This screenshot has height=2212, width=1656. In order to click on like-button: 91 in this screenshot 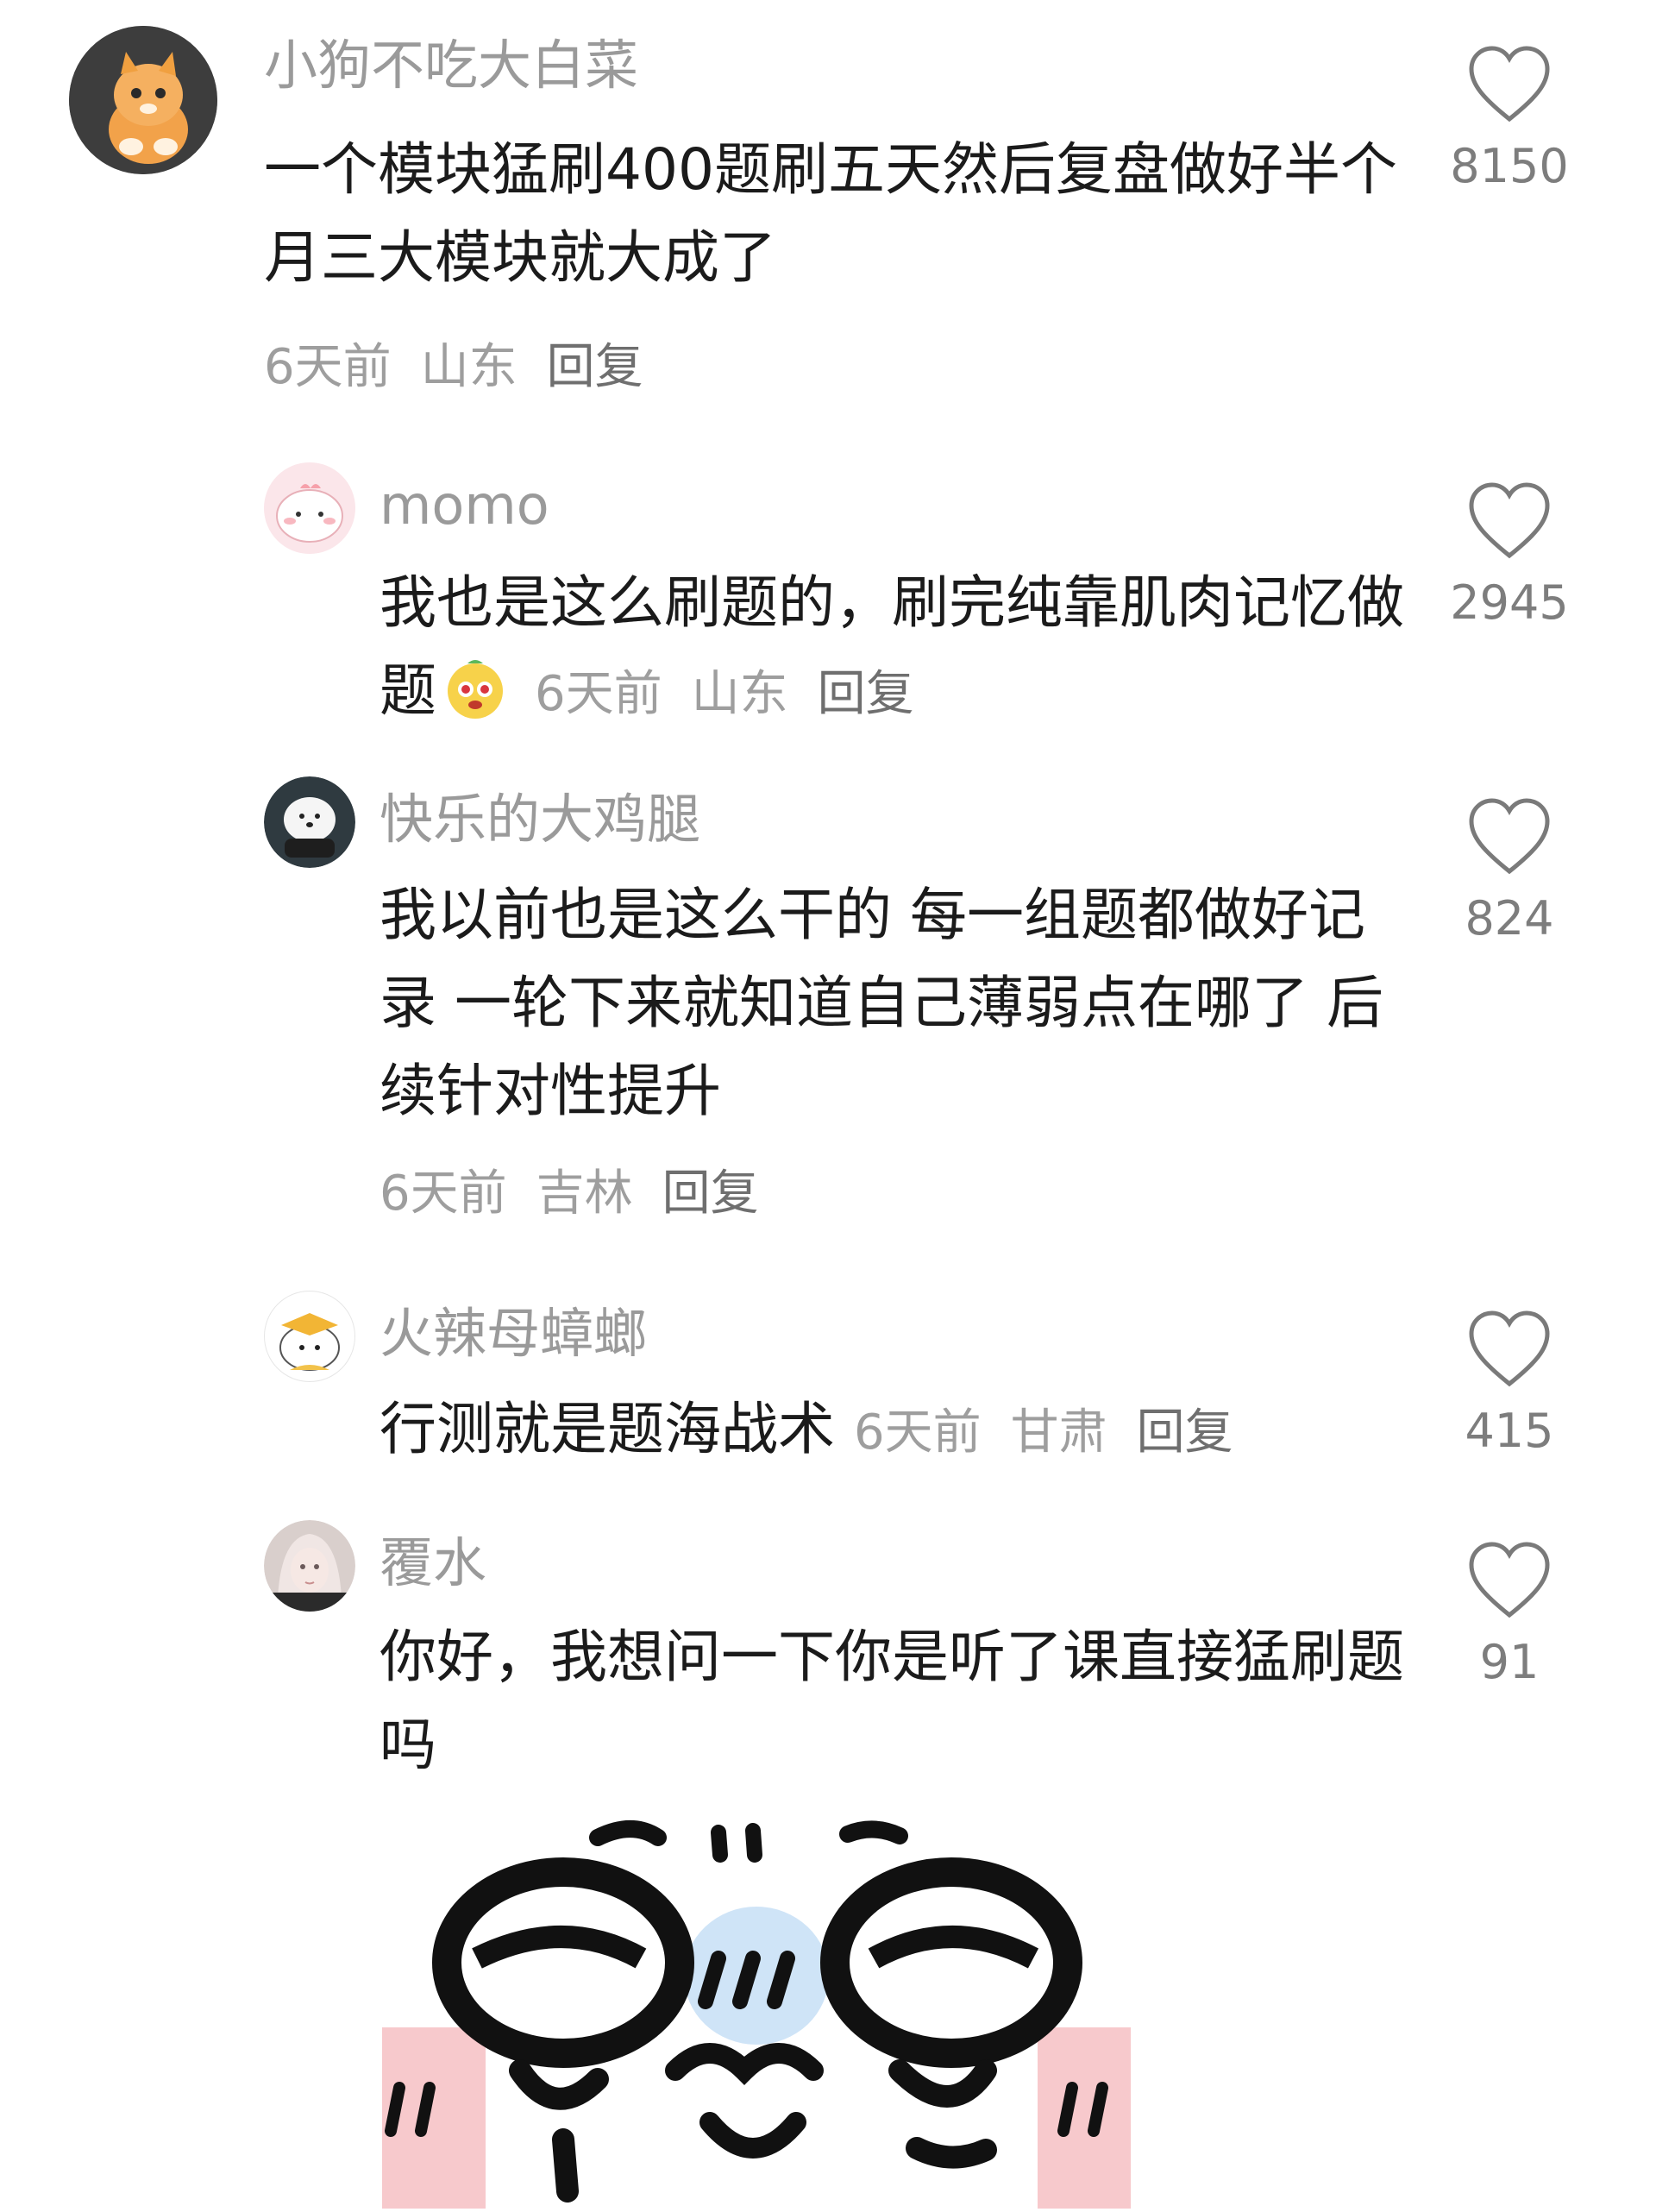, I will do `click(1510, 1617)`.